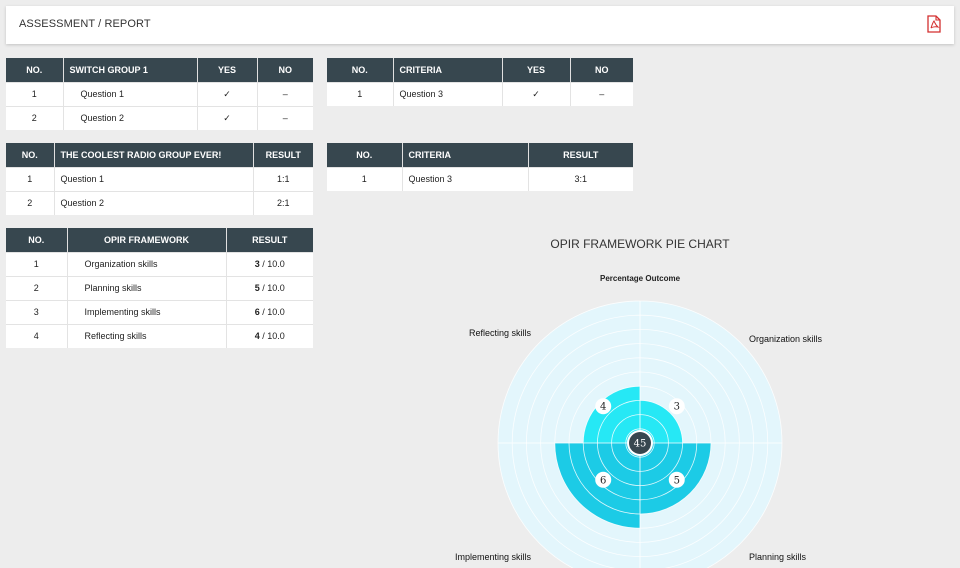 Image resolution: width=960 pixels, height=568 pixels. Describe the element at coordinates (147, 240) in the screenshot. I see `col-opir-framework: OPIR FRAMEWORK` at that location.